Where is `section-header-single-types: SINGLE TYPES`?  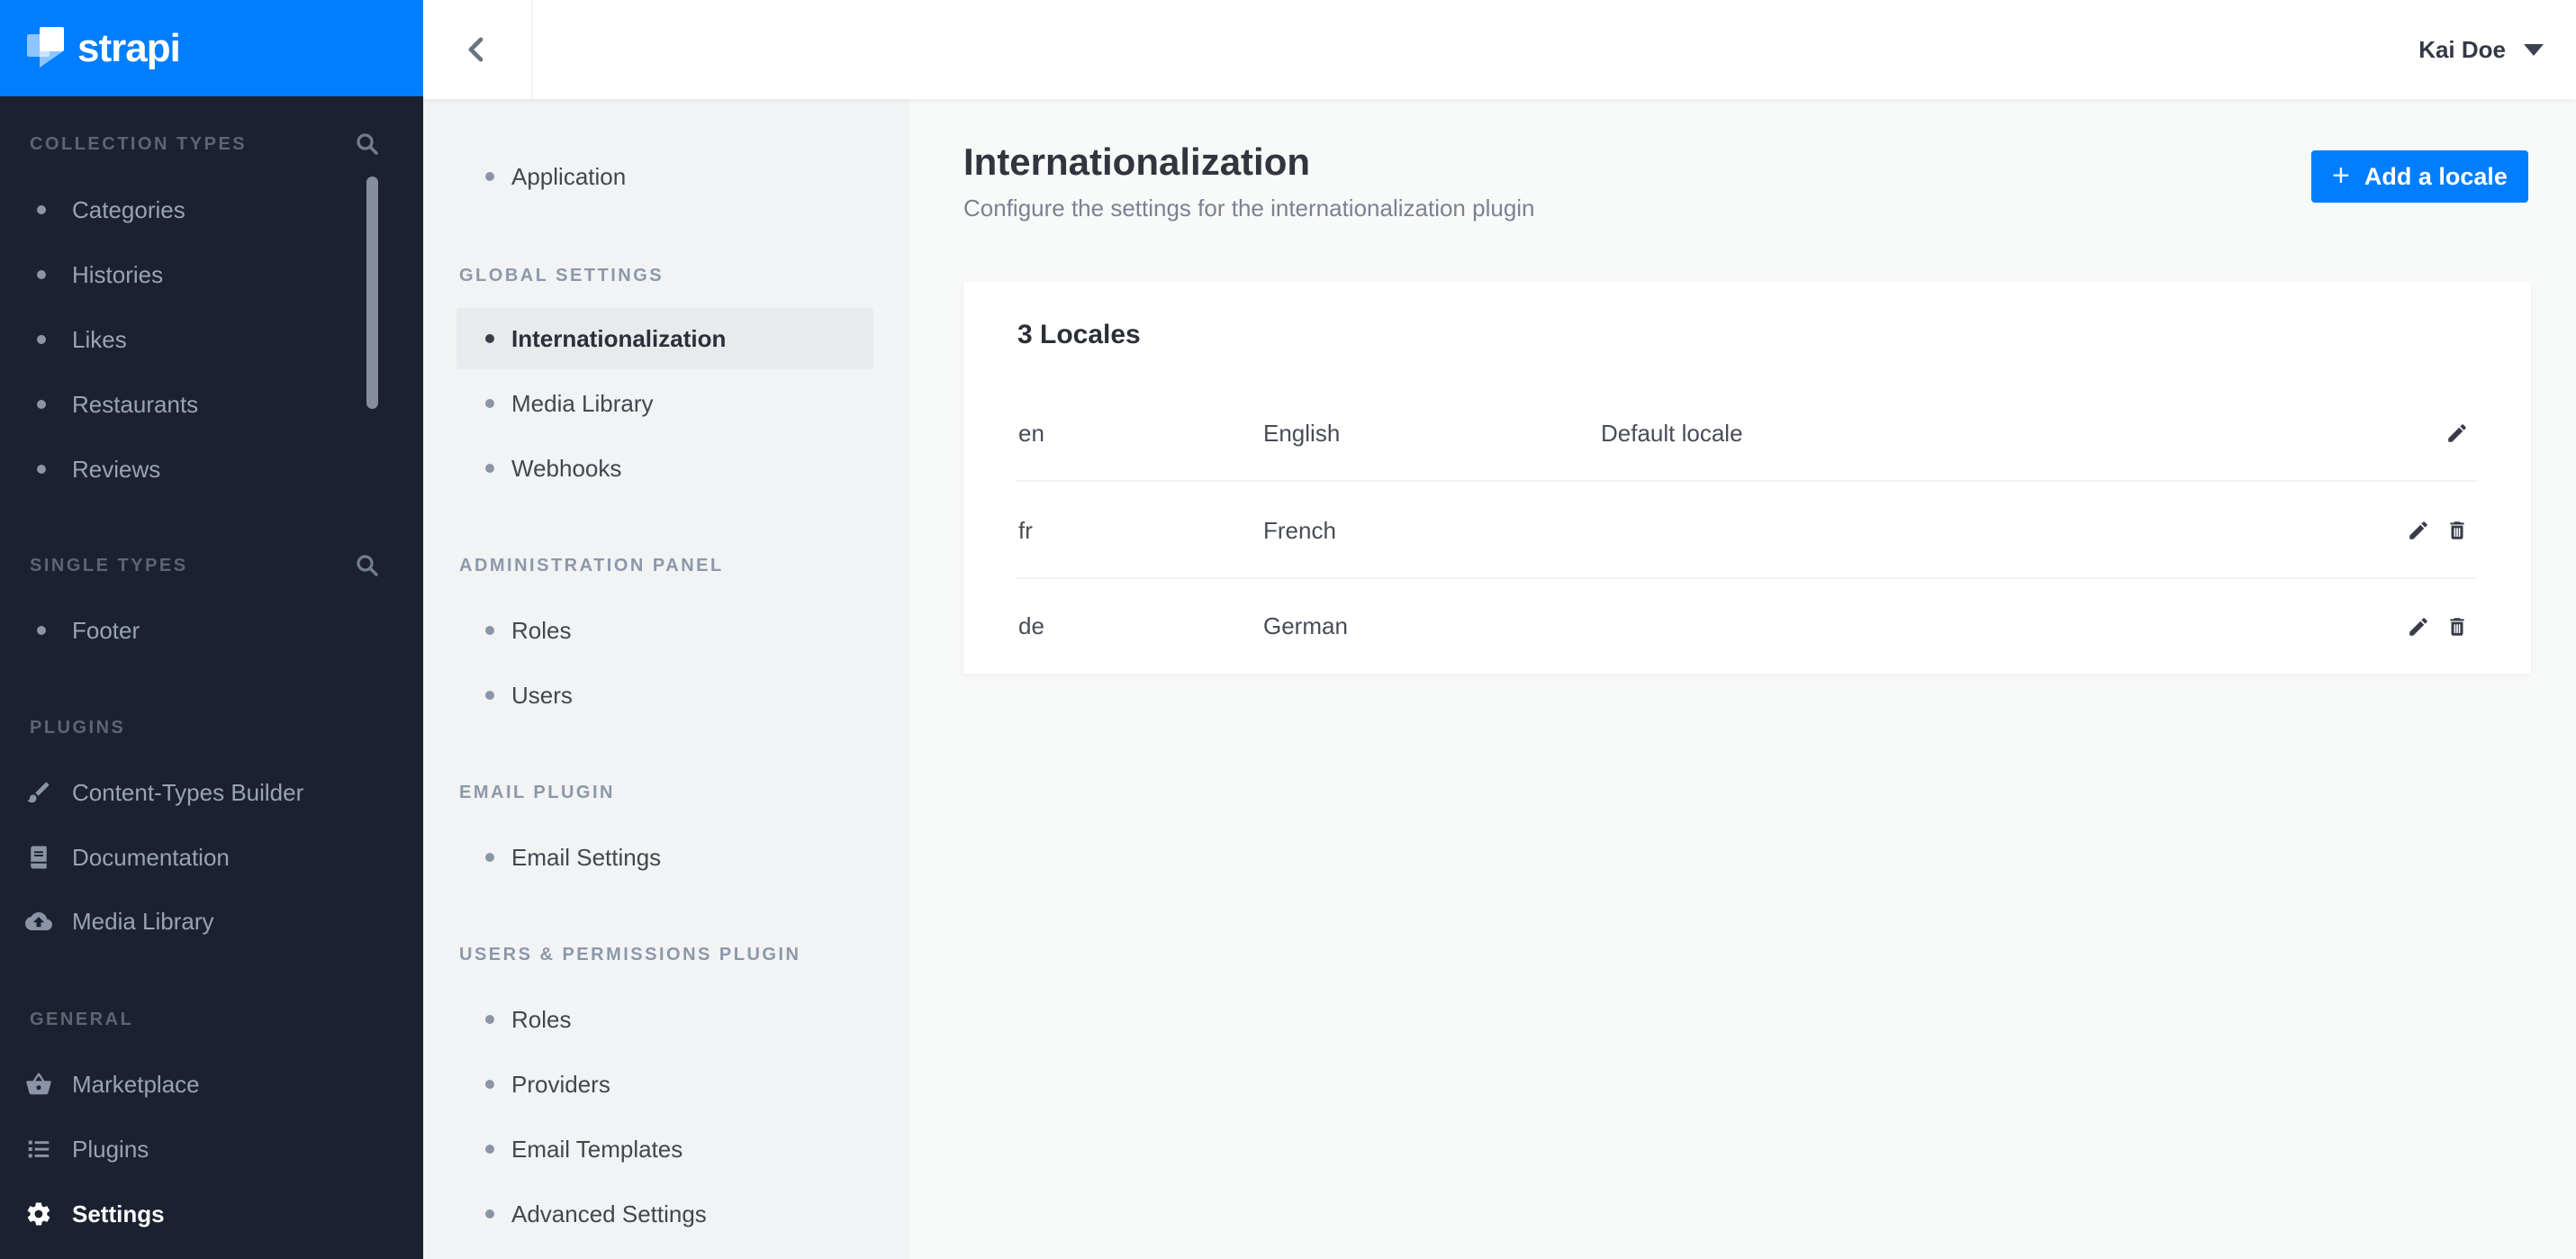 section-header-single-types: SINGLE TYPES is located at coordinates (109, 565).